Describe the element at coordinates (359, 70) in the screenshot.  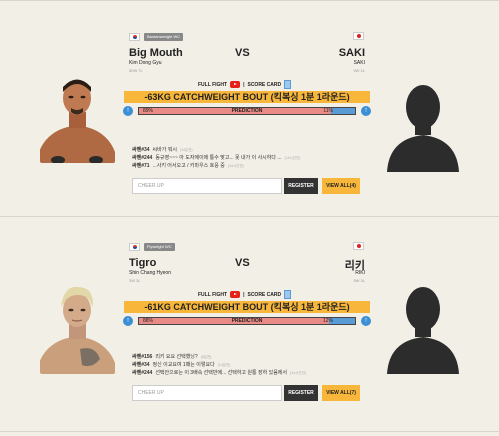
I see `fighter-record-right: 9W 2L` at that location.